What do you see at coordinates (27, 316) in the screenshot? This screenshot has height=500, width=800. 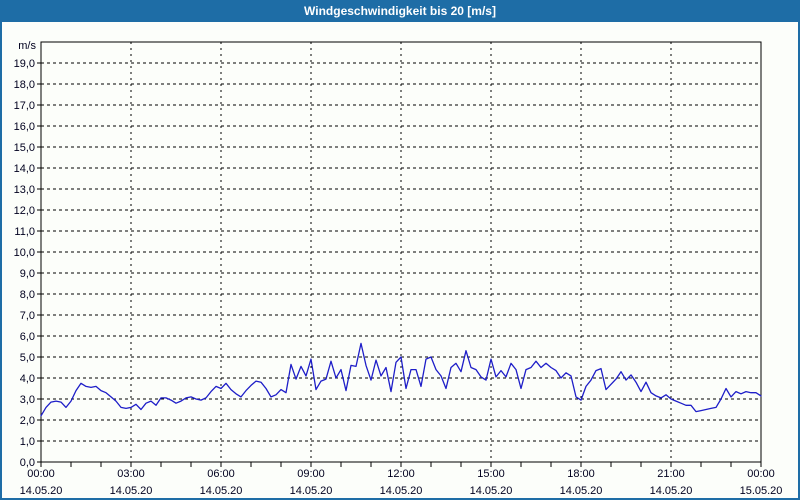 I see `y-axis-label: 7,0` at bounding box center [27, 316].